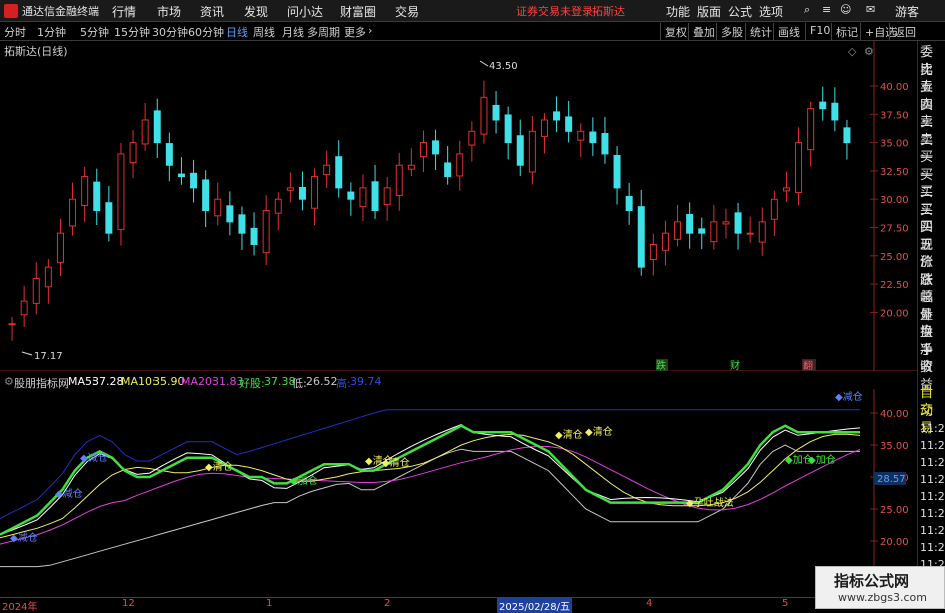  I want to click on period-more: 更多, so click(355, 32).